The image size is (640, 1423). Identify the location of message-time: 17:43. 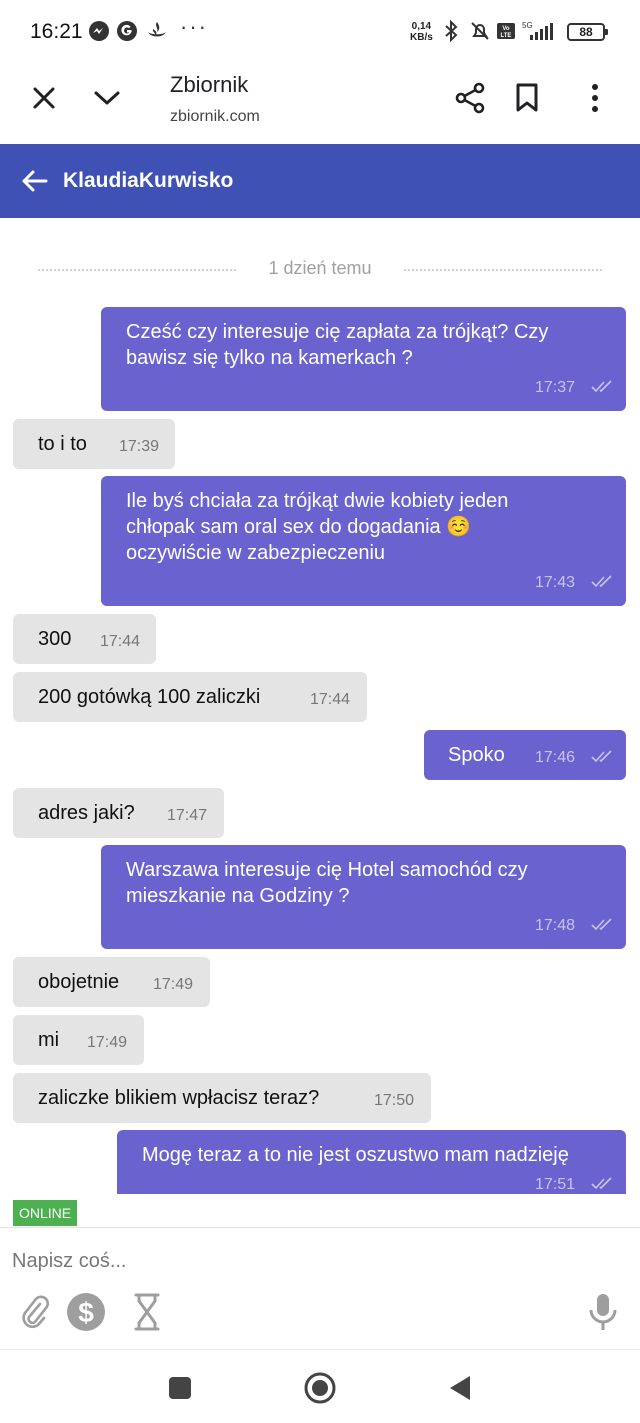
(555, 582).